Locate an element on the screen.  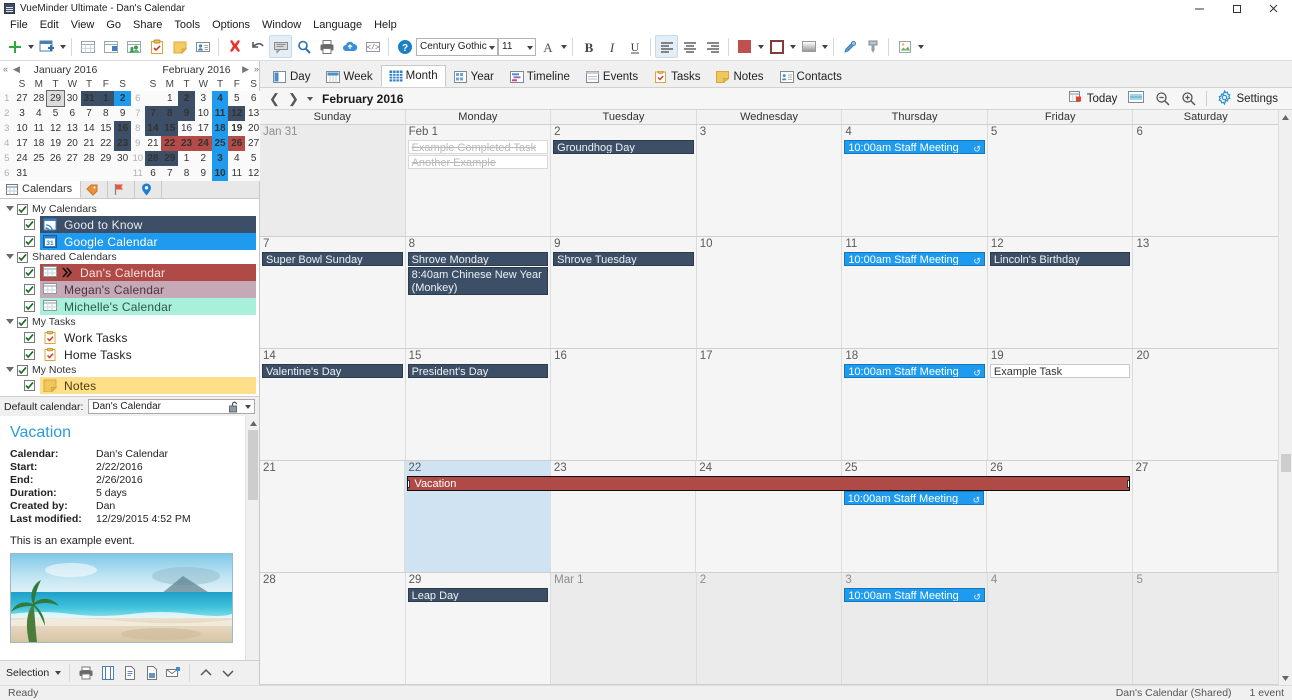
calendar-event: Super Bowl Sunday is located at coordinates (332, 259).